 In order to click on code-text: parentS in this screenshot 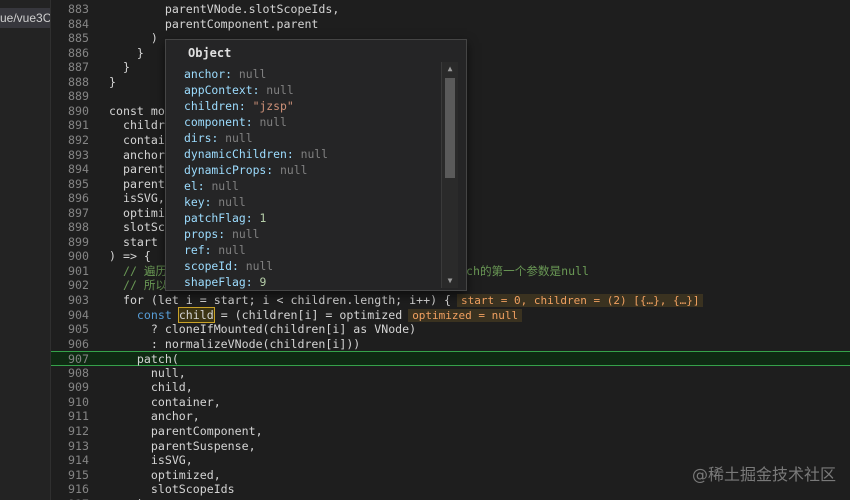, I will do `click(140, 184)`.